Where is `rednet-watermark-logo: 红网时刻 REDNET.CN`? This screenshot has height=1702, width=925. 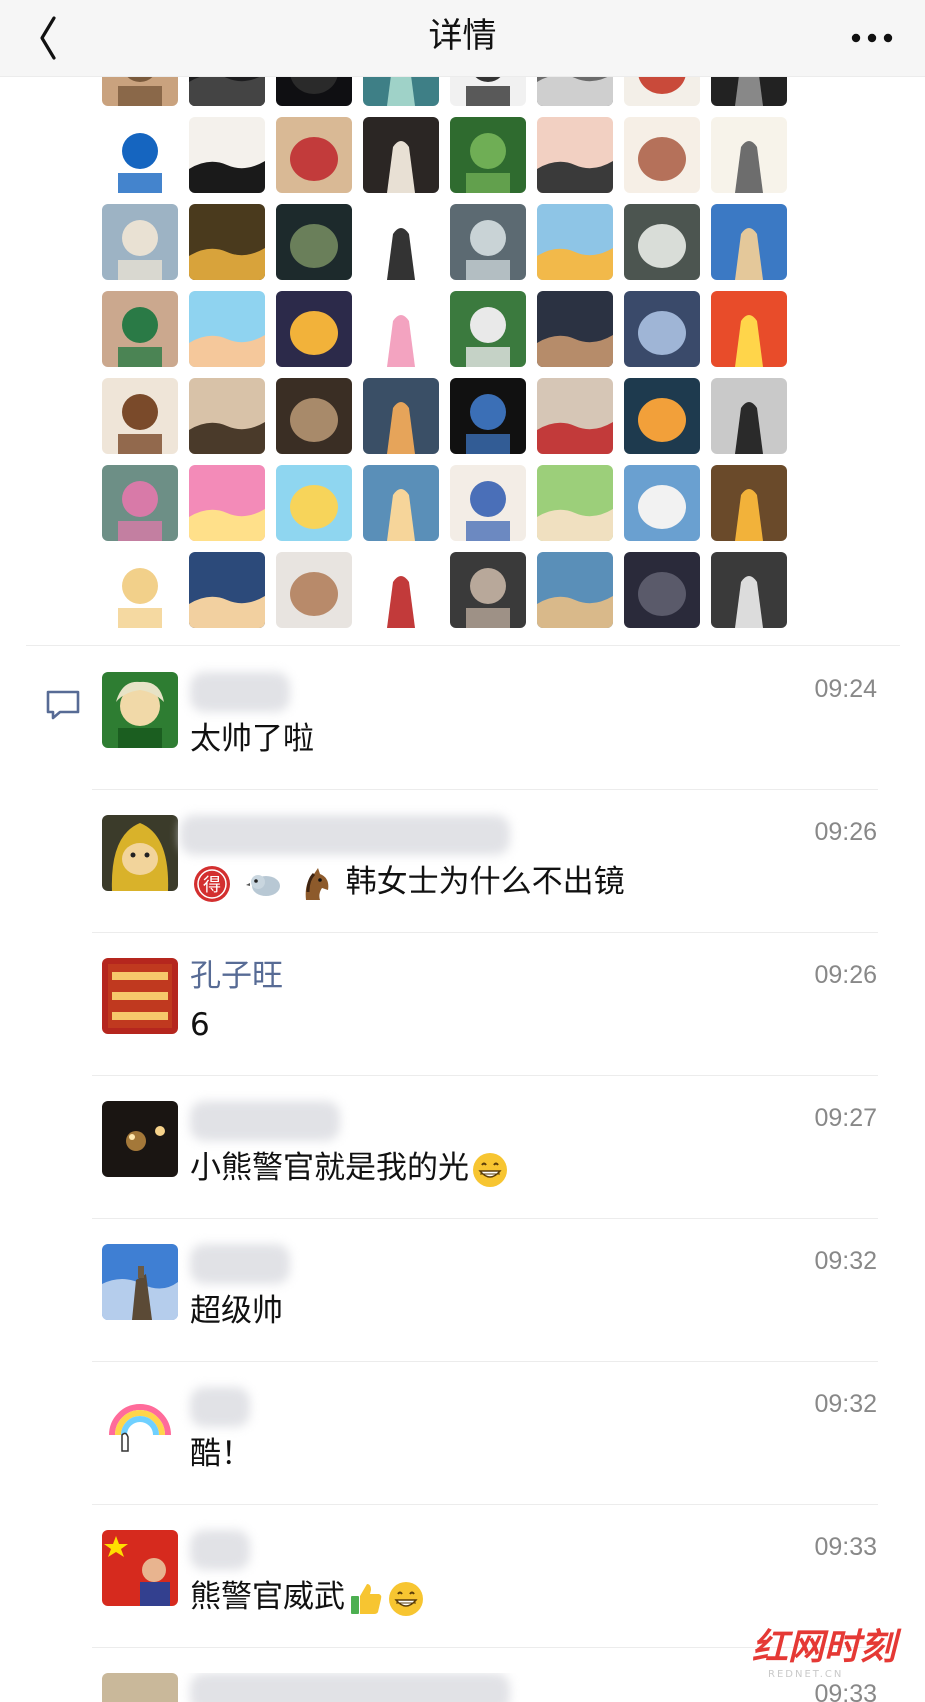 rednet-watermark-logo: 红网时刻 REDNET.CN is located at coordinates (827, 1653).